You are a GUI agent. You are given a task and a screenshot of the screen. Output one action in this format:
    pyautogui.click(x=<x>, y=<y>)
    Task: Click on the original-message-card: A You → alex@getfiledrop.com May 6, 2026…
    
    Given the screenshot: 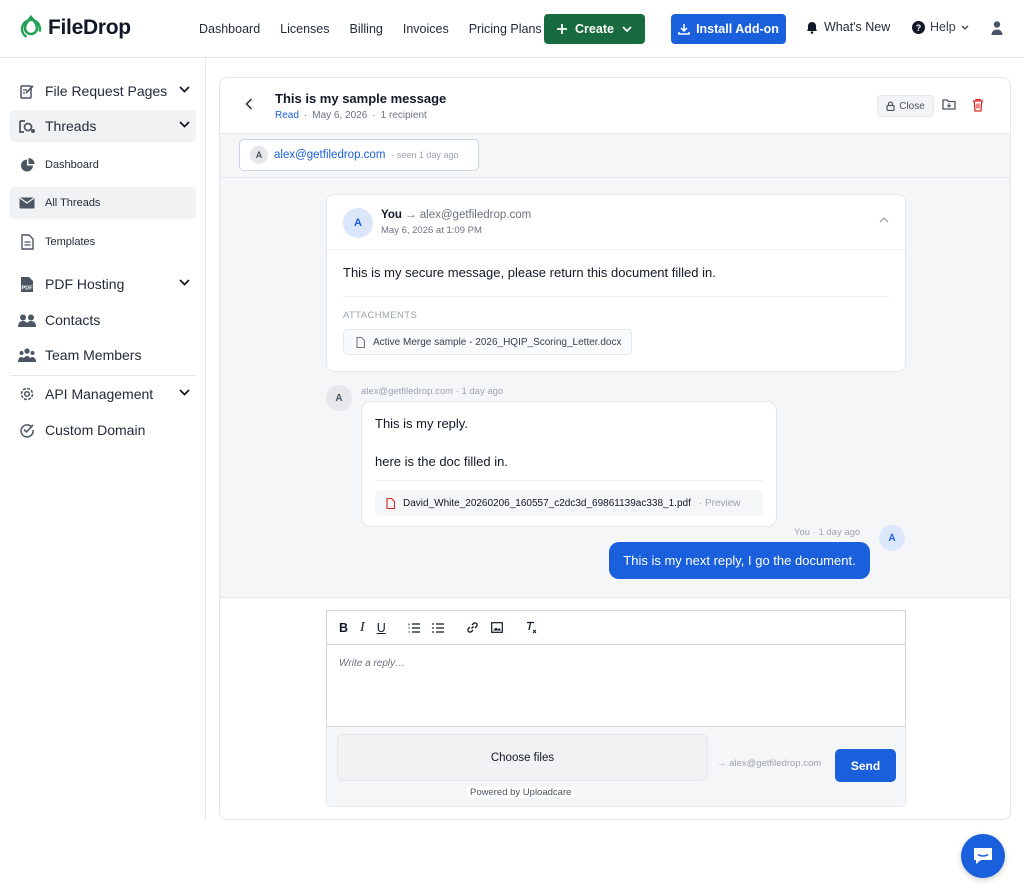 What is the action you would take?
    pyautogui.click(x=616, y=283)
    